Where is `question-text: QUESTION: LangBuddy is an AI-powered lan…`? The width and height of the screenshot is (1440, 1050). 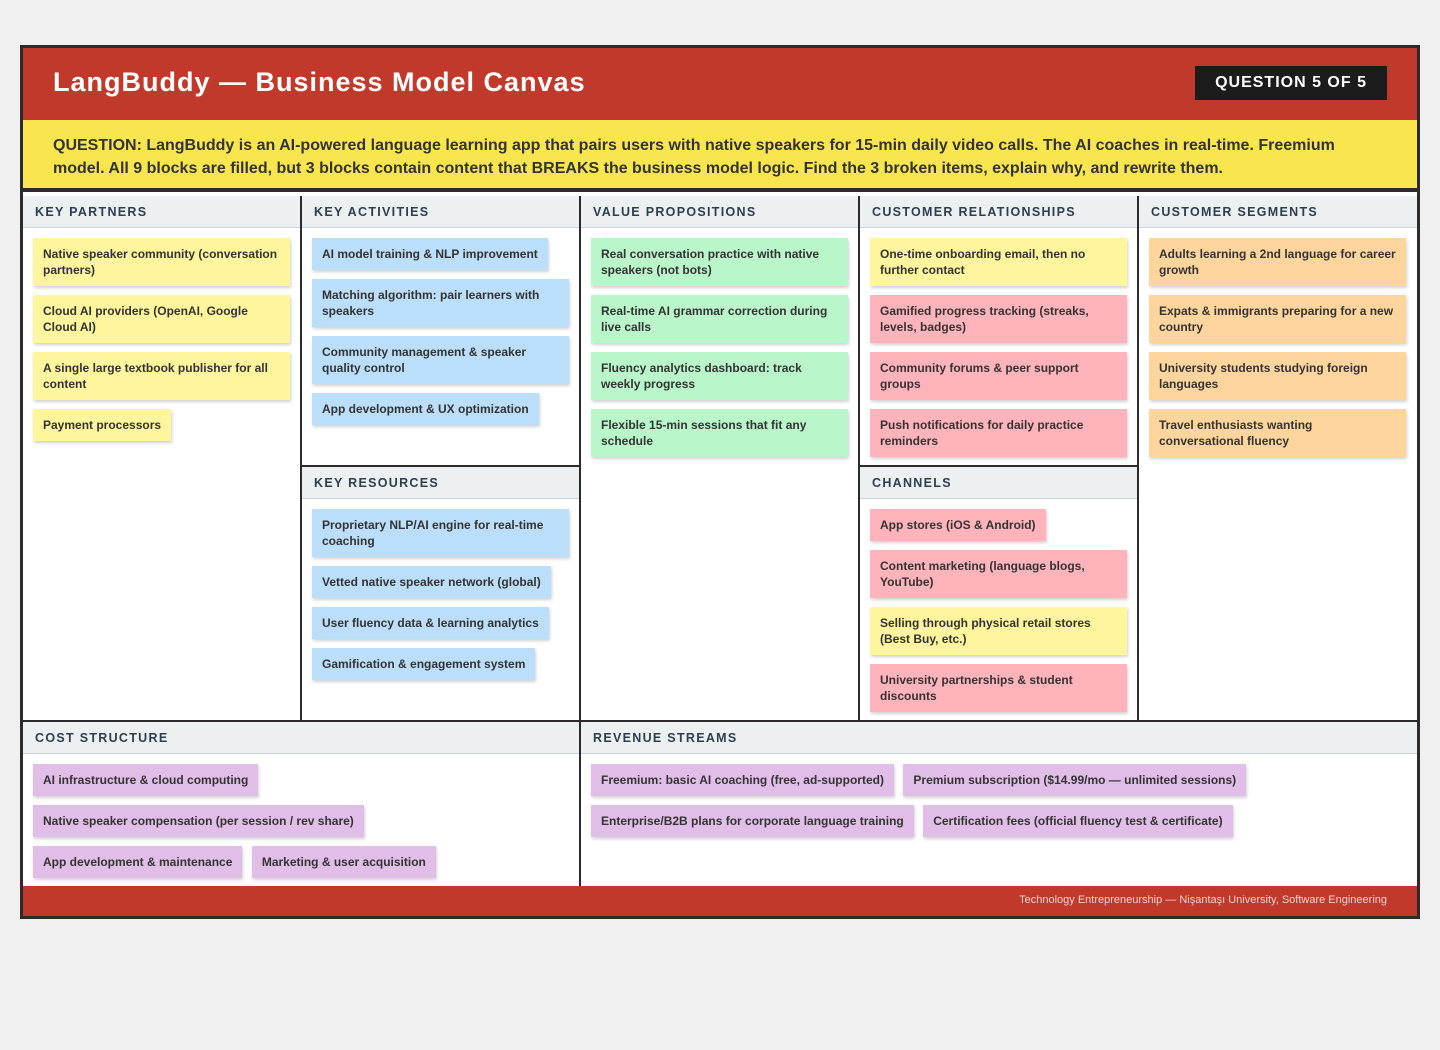 question-text: QUESTION: LangBuddy is an AI-powered lan… is located at coordinates (720, 156).